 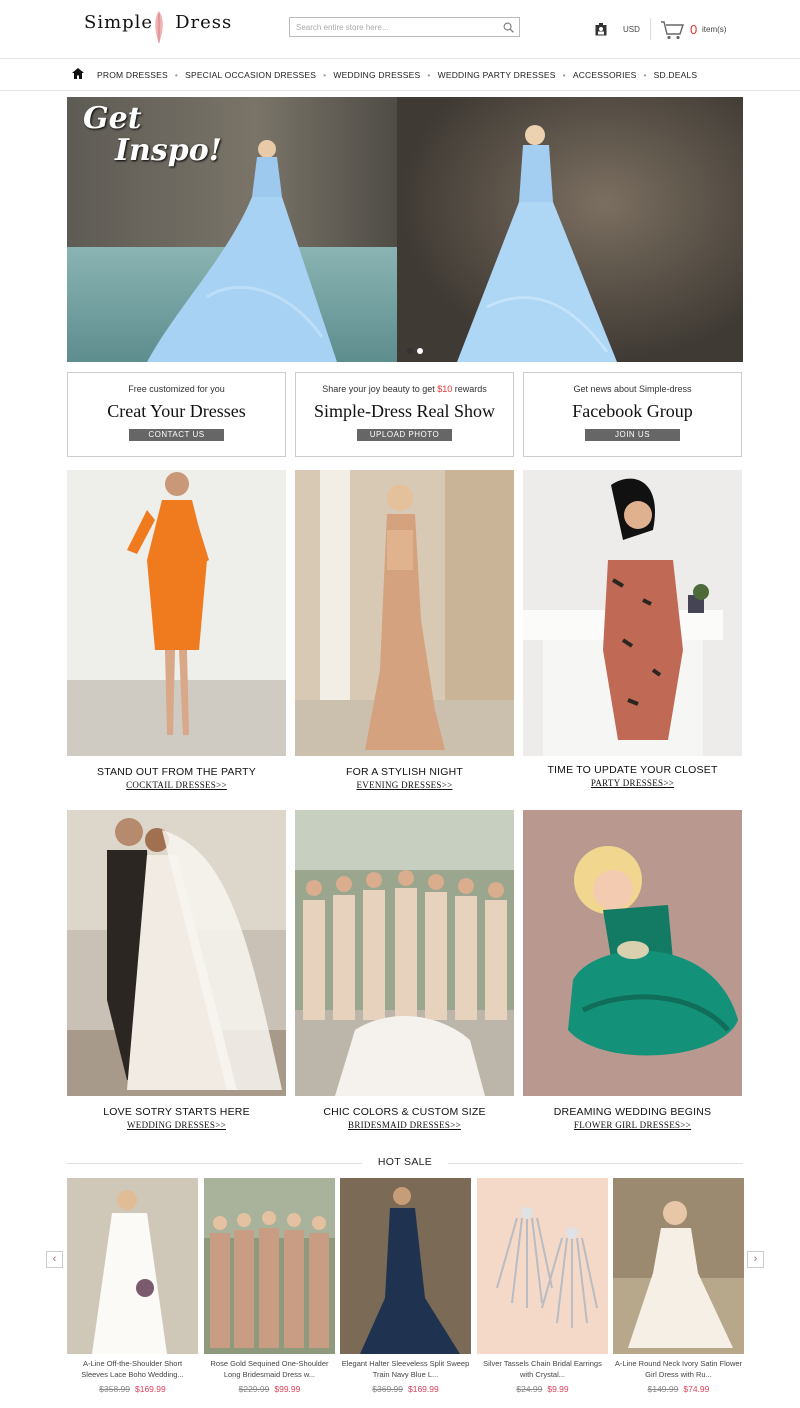 I want to click on category-link: COCKTAIL DRESSES>>, so click(x=176, y=785).